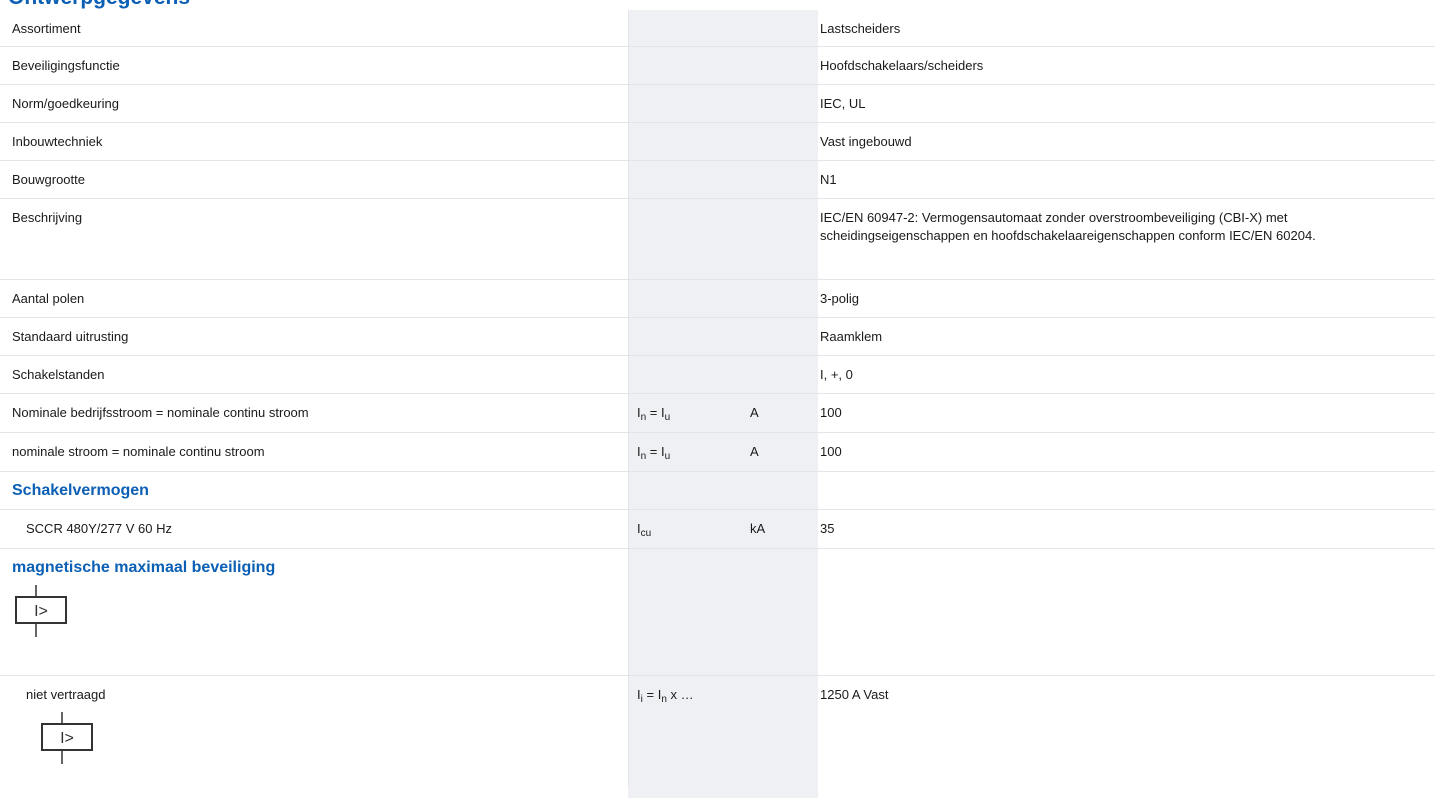 This screenshot has height=798, width=1435. Describe the element at coordinates (717, 299) in the screenshot. I see `spec-row-aantal-polen: Aantal polen 3-polig` at that location.